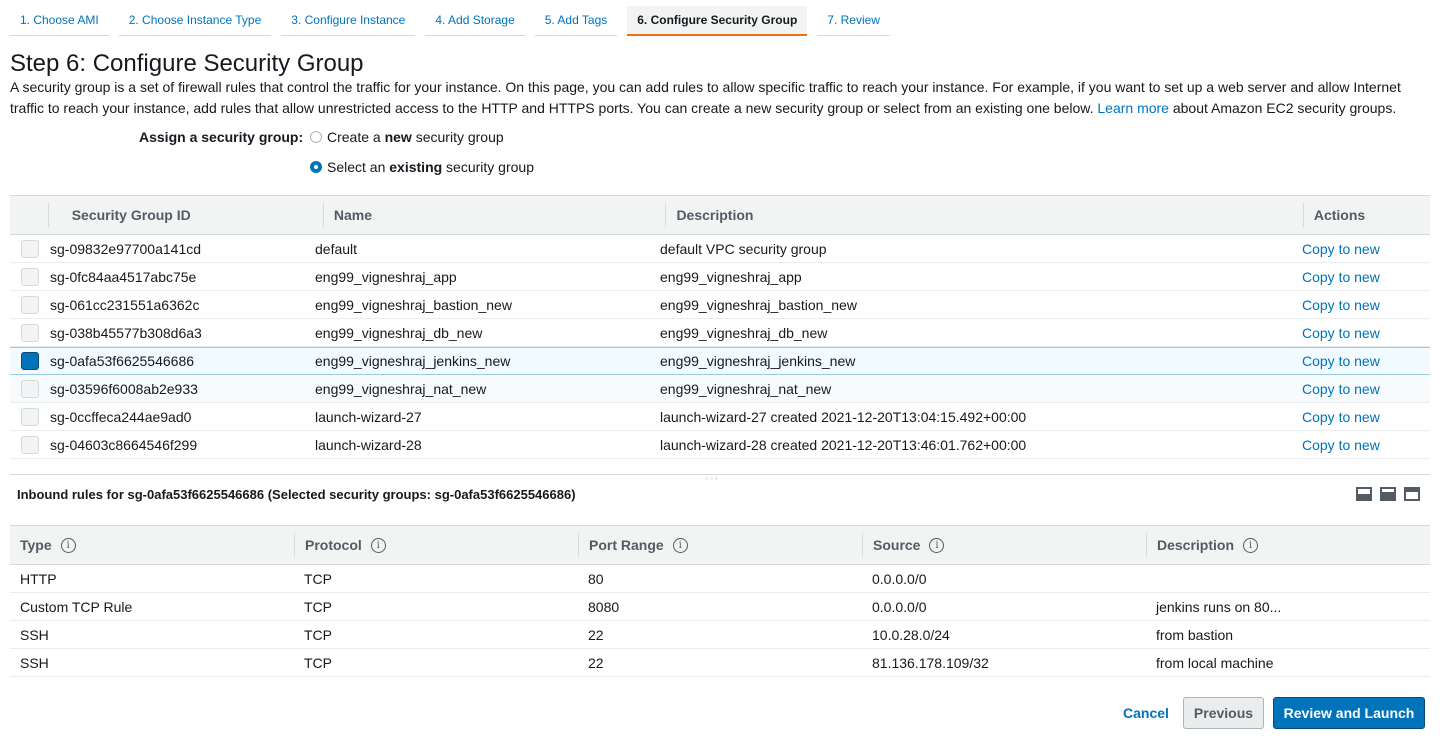 The height and width of the screenshot is (750, 1440). Describe the element at coordinates (386, 276) in the screenshot. I see `sg-name-cell: eng99_vigneshraj_app` at that location.